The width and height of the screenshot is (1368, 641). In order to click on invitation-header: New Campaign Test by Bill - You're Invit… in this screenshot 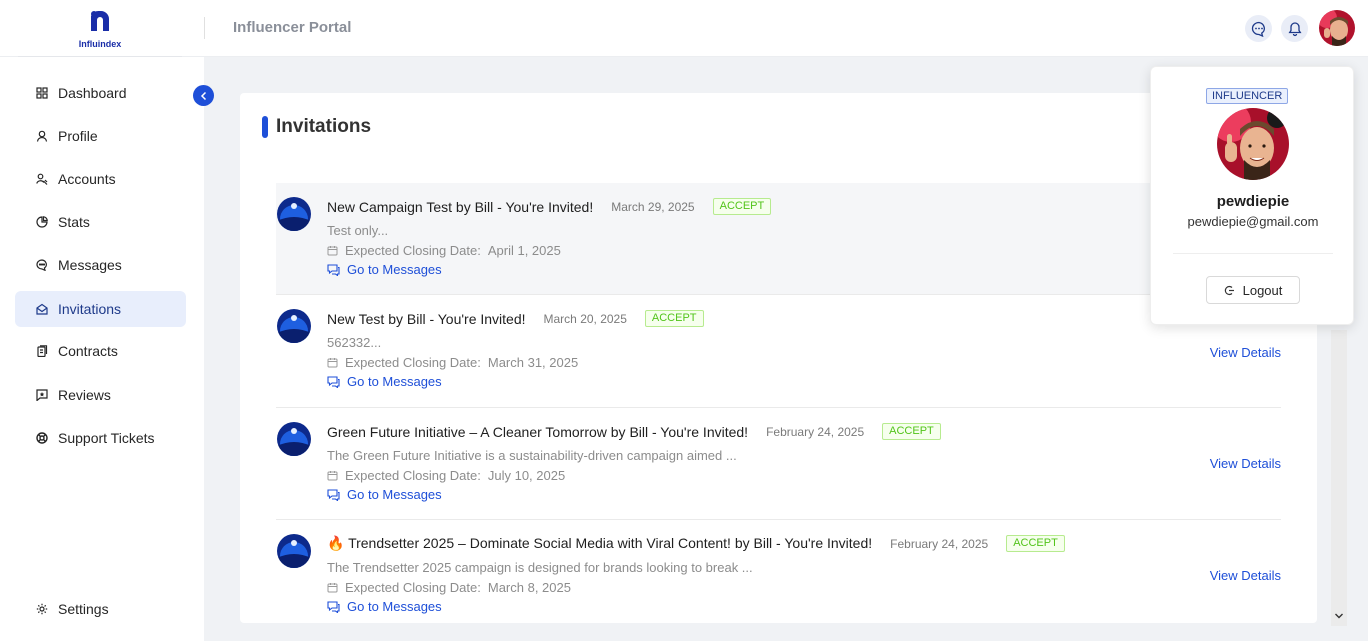, I will do `click(549, 206)`.